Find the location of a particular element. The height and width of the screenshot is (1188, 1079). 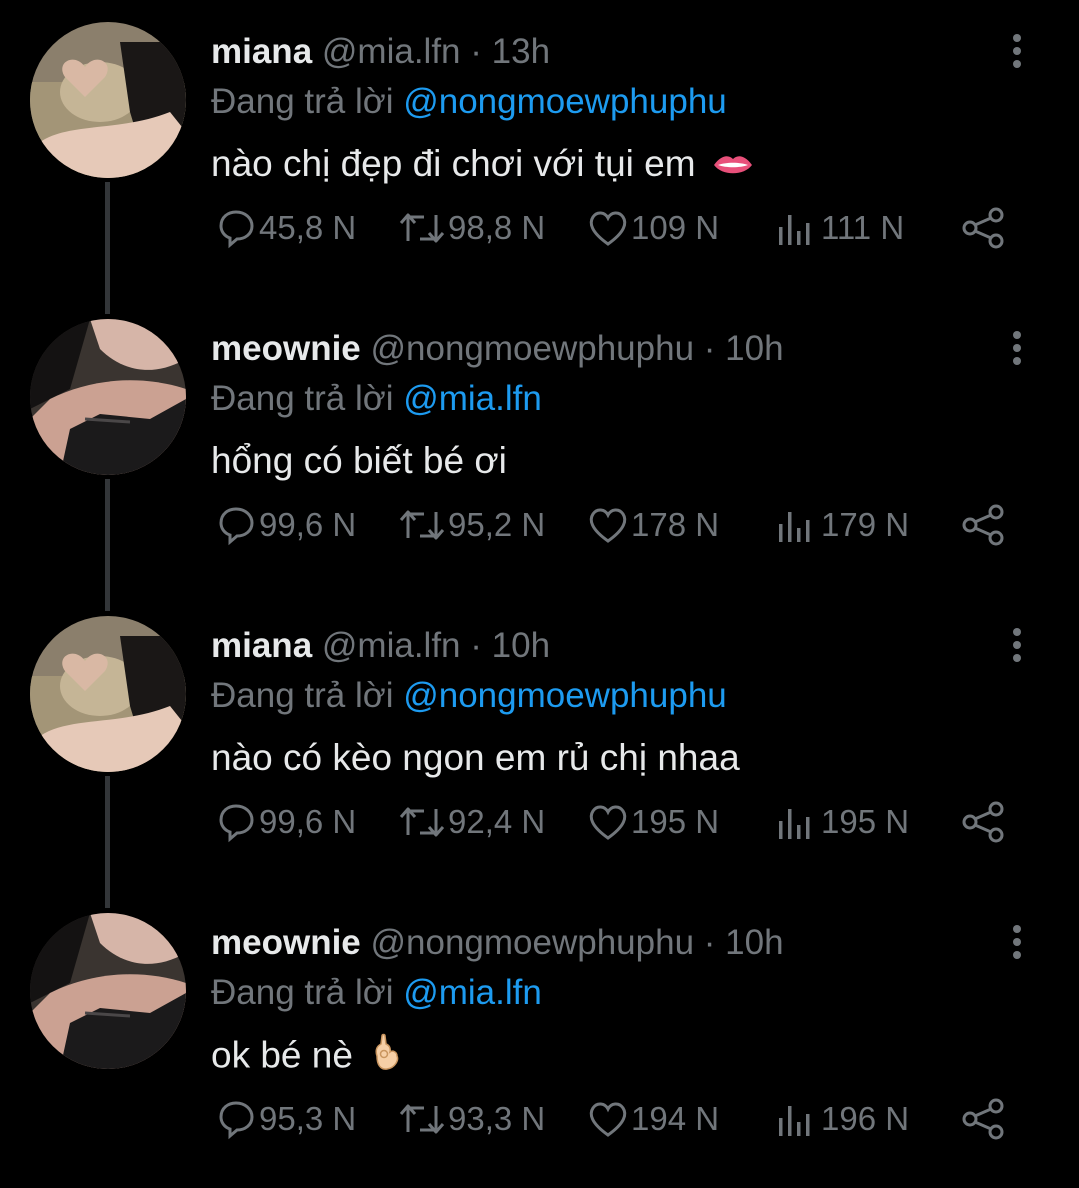

retweet-button: 98,8 N is located at coordinates (470, 228).